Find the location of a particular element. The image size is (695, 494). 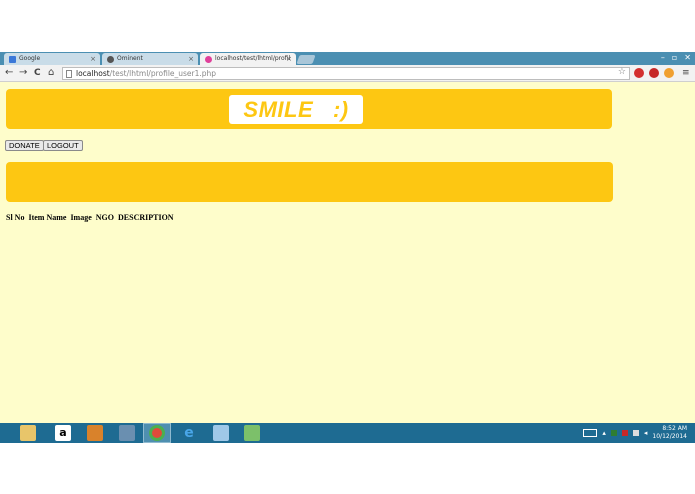

clock-time: 8:52 AM is located at coordinates (674, 428).